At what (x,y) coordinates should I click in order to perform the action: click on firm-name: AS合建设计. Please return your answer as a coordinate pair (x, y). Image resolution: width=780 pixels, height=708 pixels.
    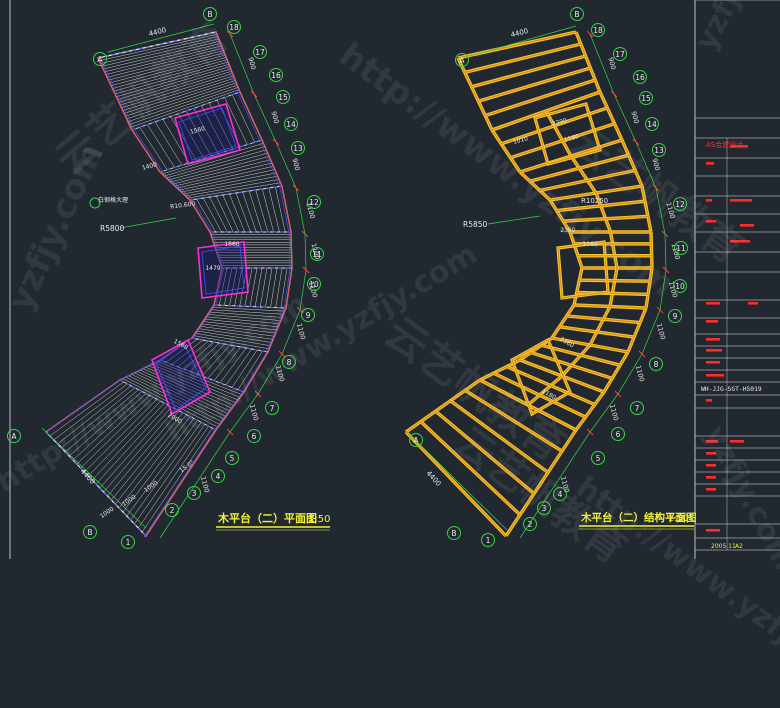
    Looking at the image, I should click on (724, 144).